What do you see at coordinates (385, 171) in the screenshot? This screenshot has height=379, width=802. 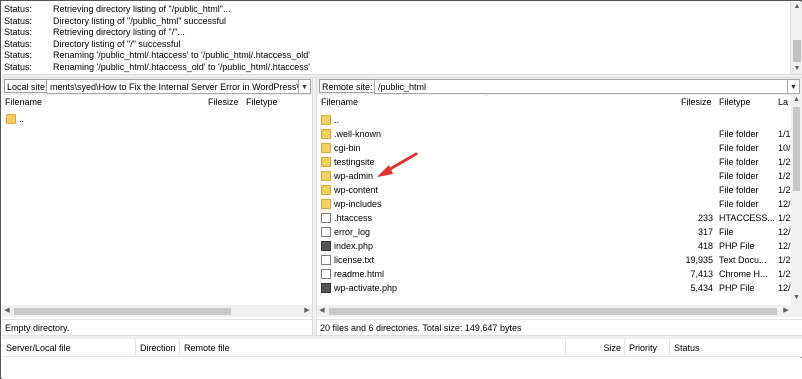 I see `annotation-arrow-head` at bounding box center [385, 171].